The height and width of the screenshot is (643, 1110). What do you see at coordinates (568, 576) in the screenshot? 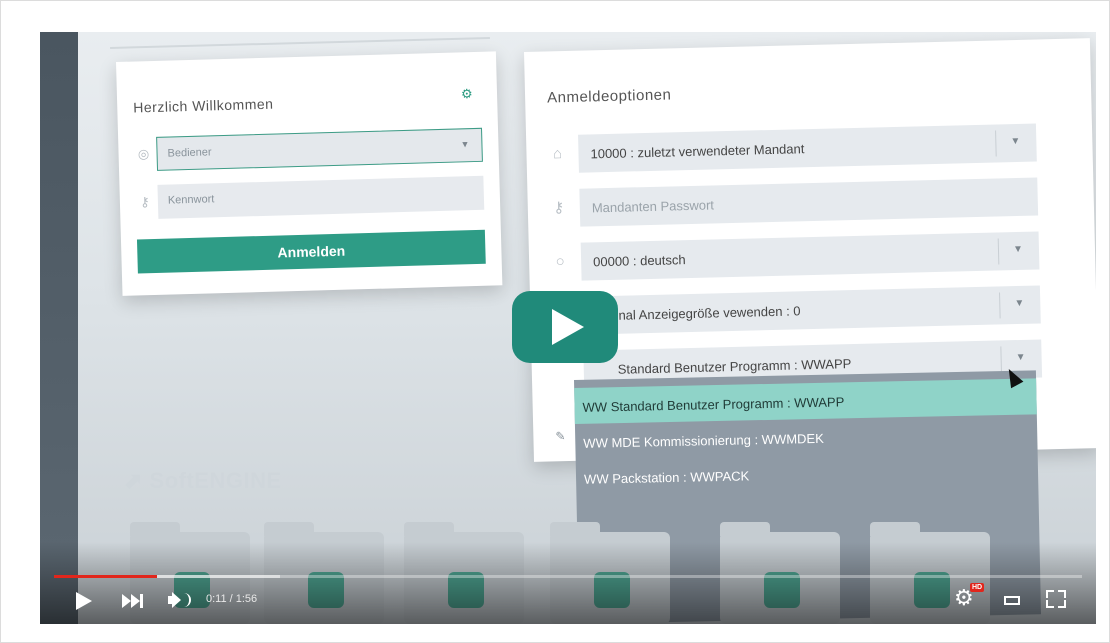
I see `progress-bar` at bounding box center [568, 576].